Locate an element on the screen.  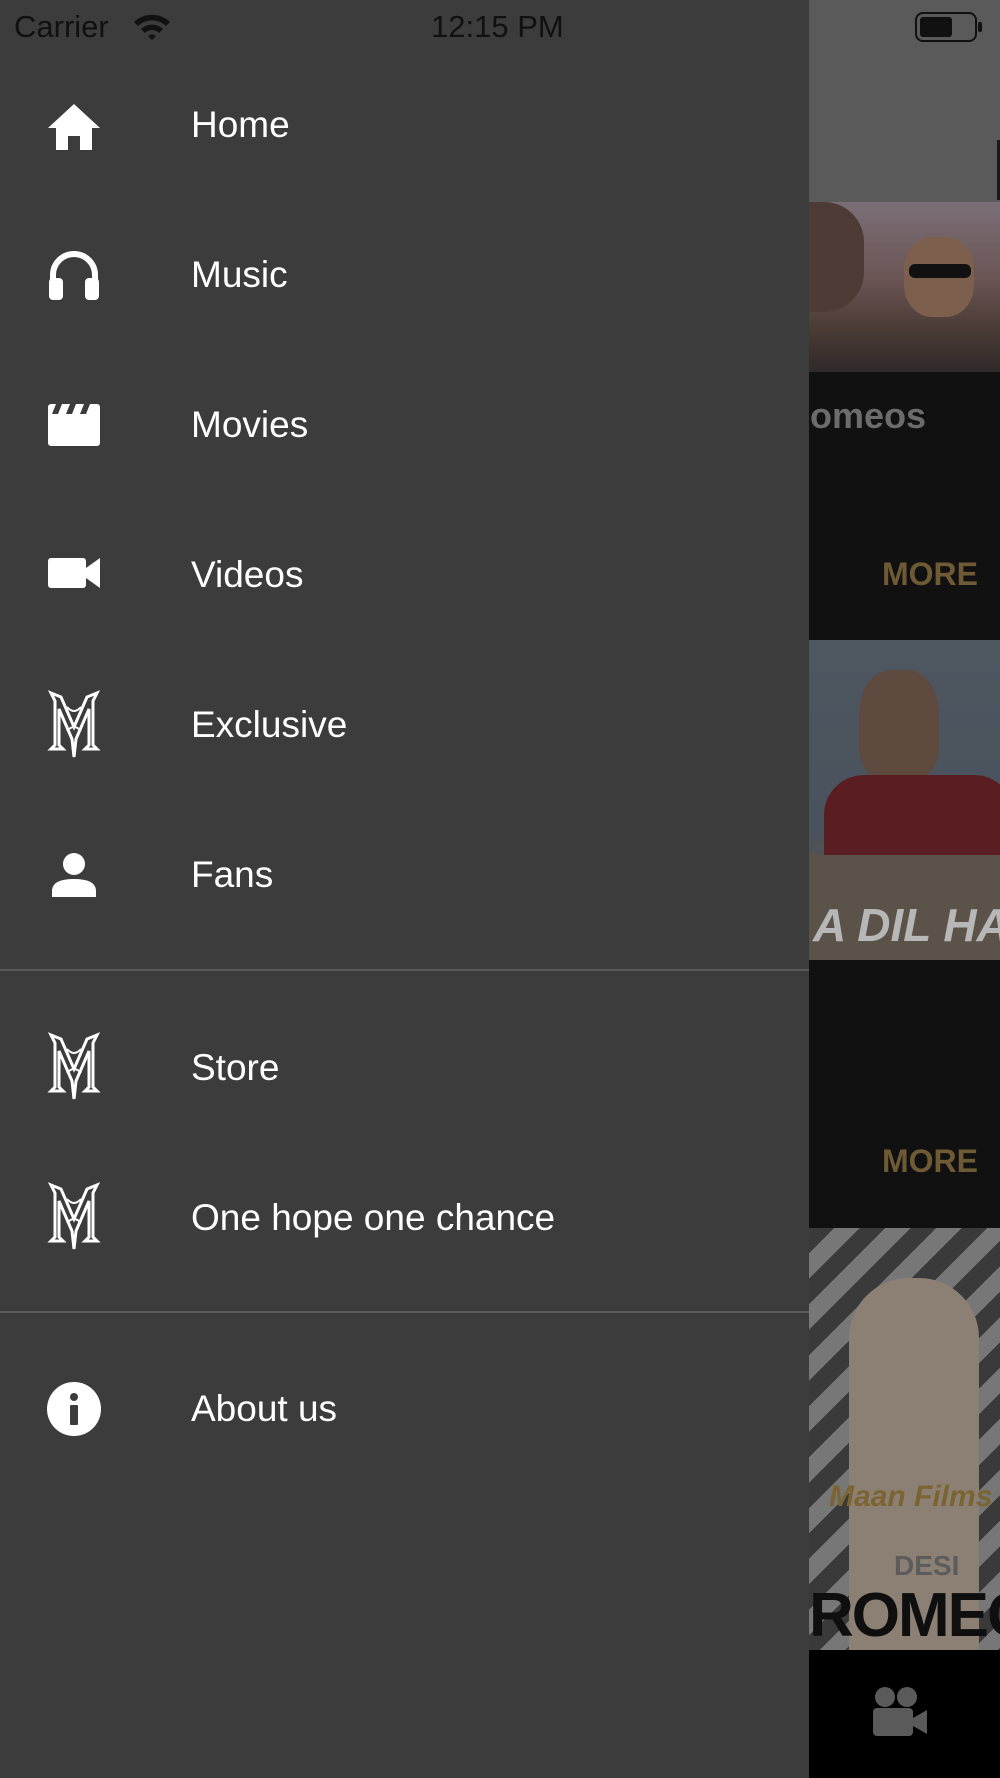
movie-camera-icon is located at coordinates (900, 1714).